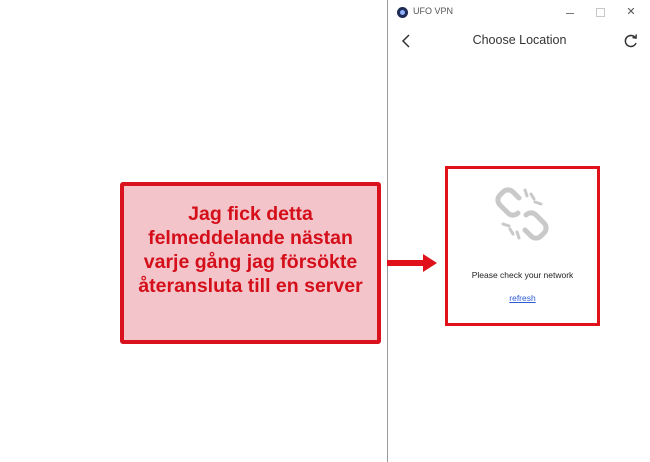  What do you see at coordinates (631, 12) in the screenshot?
I see `close-button: ✕` at bounding box center [631, 12].